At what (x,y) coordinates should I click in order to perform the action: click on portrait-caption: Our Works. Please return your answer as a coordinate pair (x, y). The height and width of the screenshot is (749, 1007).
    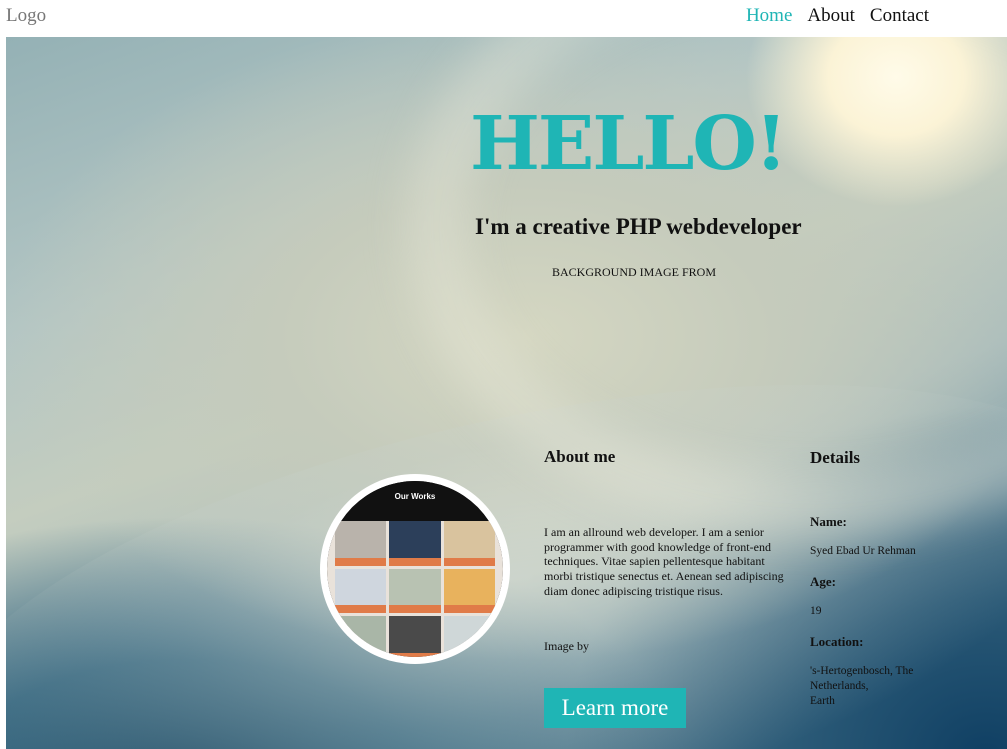
    Looking at the image, I should click on (415, 501).